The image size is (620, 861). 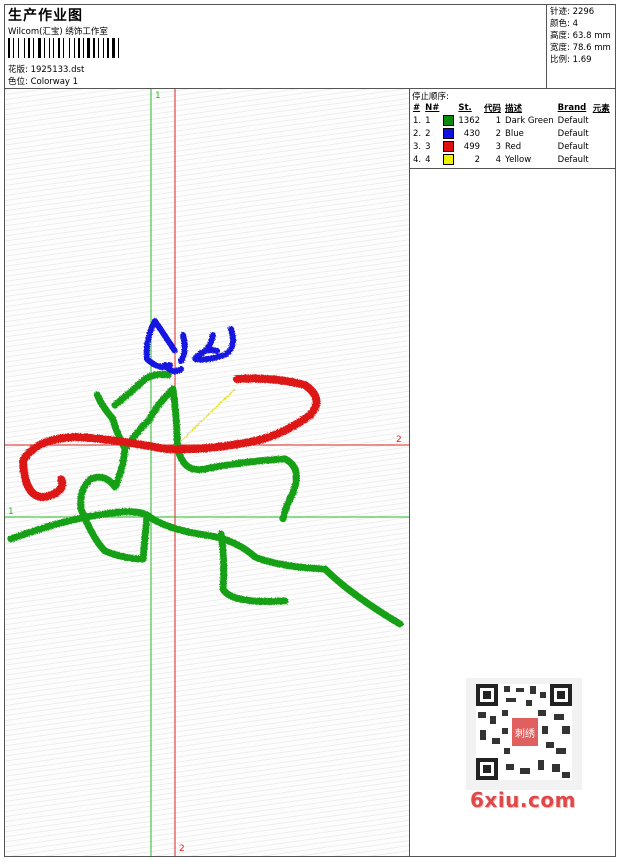 What do you see at coordinates (158, 96) in the screenshot?
I see `axis-label-green-top: 1` at bounding box center [158, 96].